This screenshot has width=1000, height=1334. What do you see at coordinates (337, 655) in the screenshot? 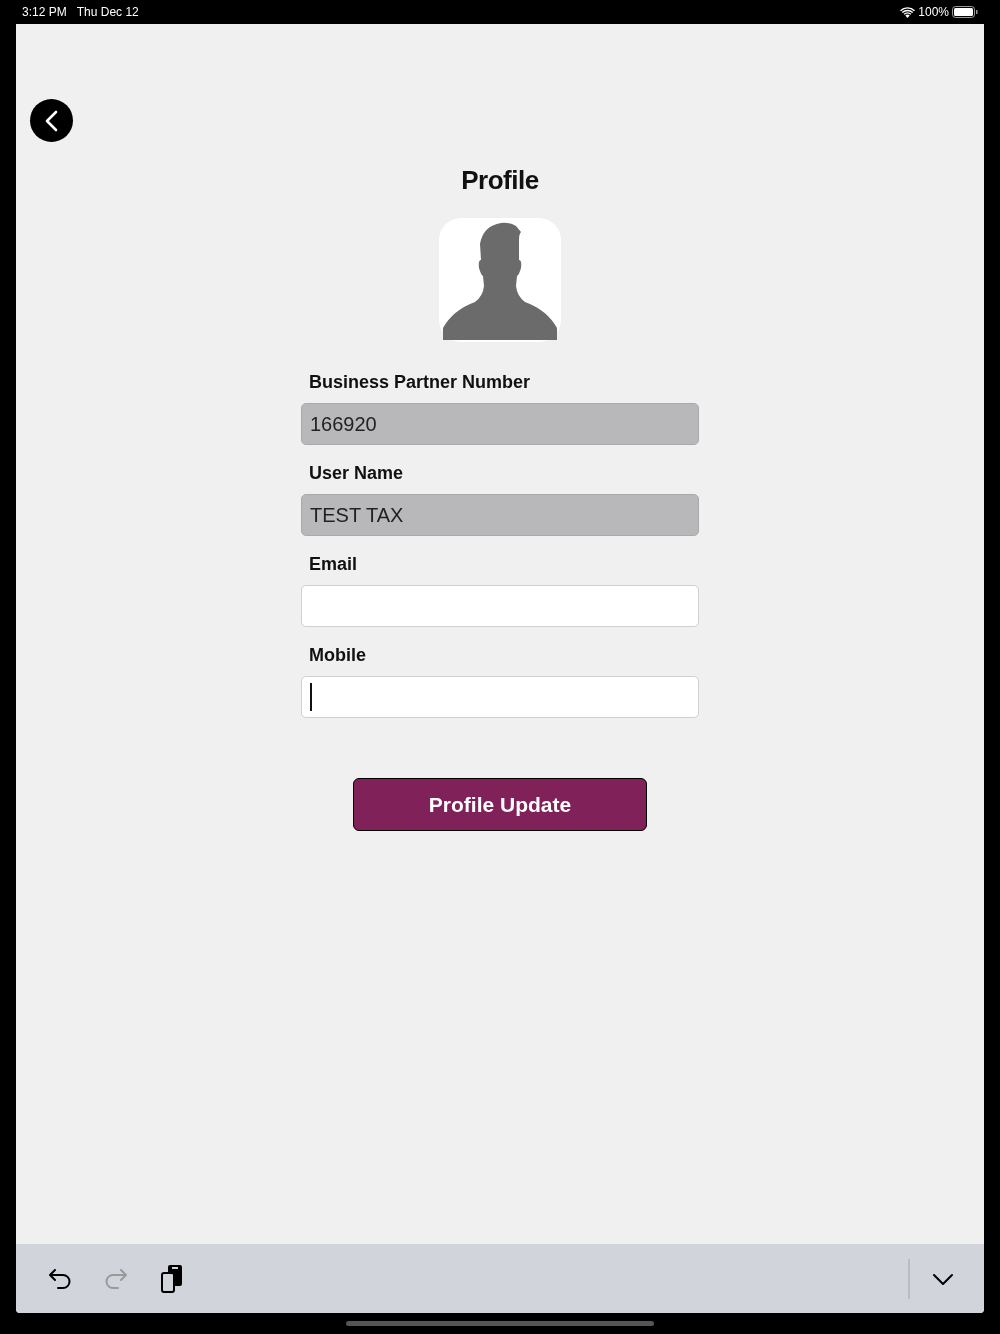
I see `field-label: Mobile` at bounding box center [337, 655].